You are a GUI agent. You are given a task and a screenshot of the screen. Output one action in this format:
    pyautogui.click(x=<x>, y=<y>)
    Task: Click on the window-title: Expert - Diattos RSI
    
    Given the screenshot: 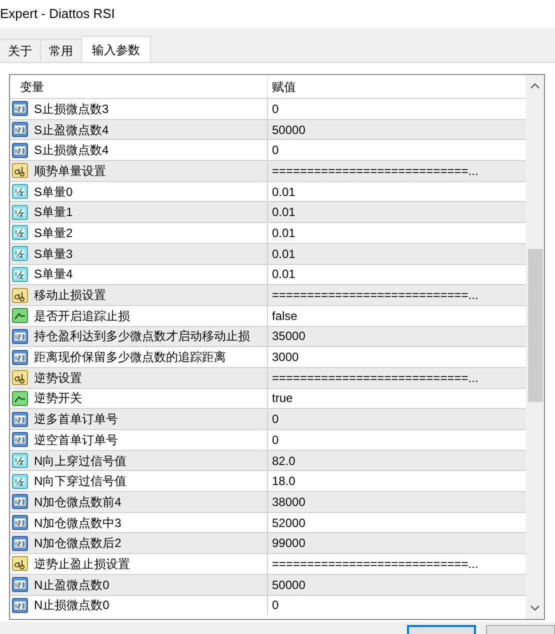 What is the action you would take?
    pyautogui.click(x=57, y=14)
    